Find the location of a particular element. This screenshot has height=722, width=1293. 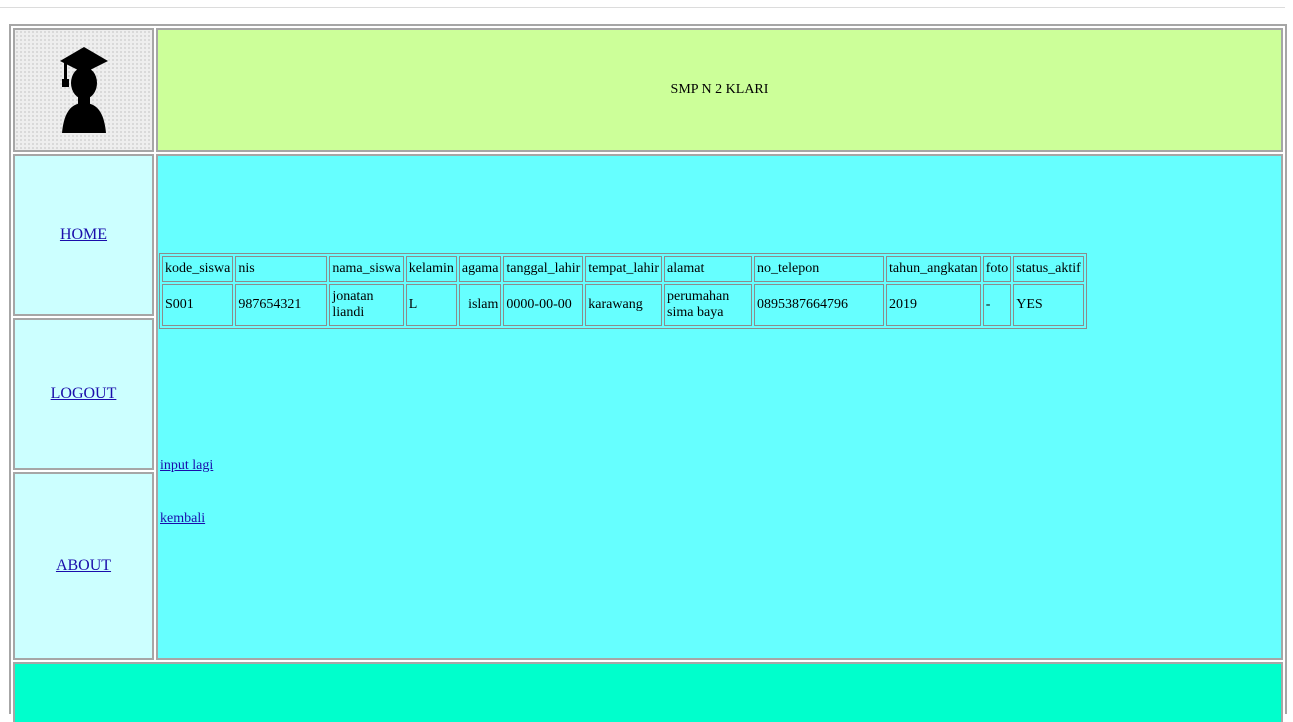

logo-cell is located at coordinates (83, 90).